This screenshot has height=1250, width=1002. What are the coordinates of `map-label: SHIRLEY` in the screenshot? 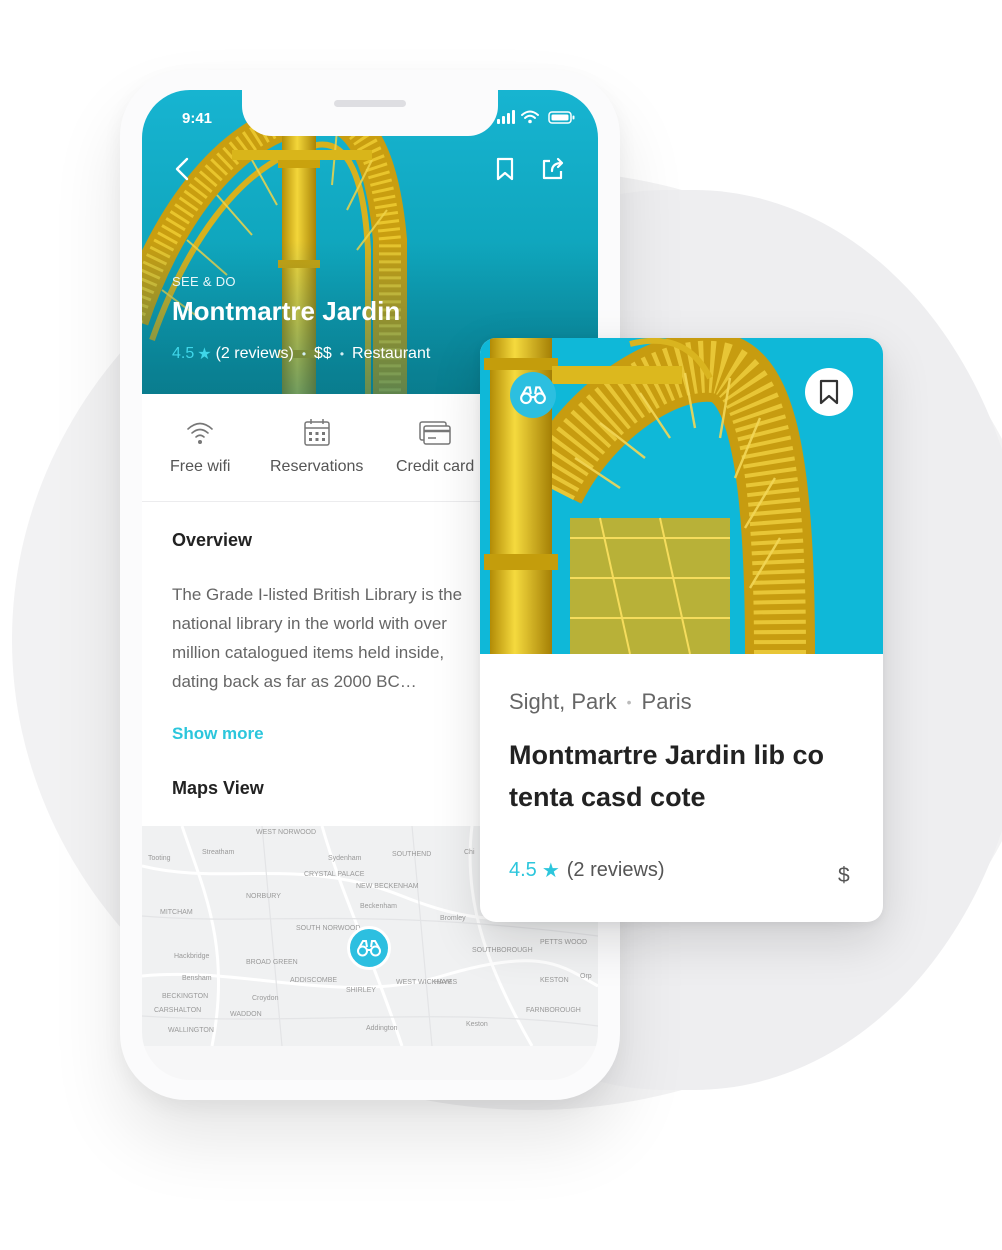 It's located at (361, 990).